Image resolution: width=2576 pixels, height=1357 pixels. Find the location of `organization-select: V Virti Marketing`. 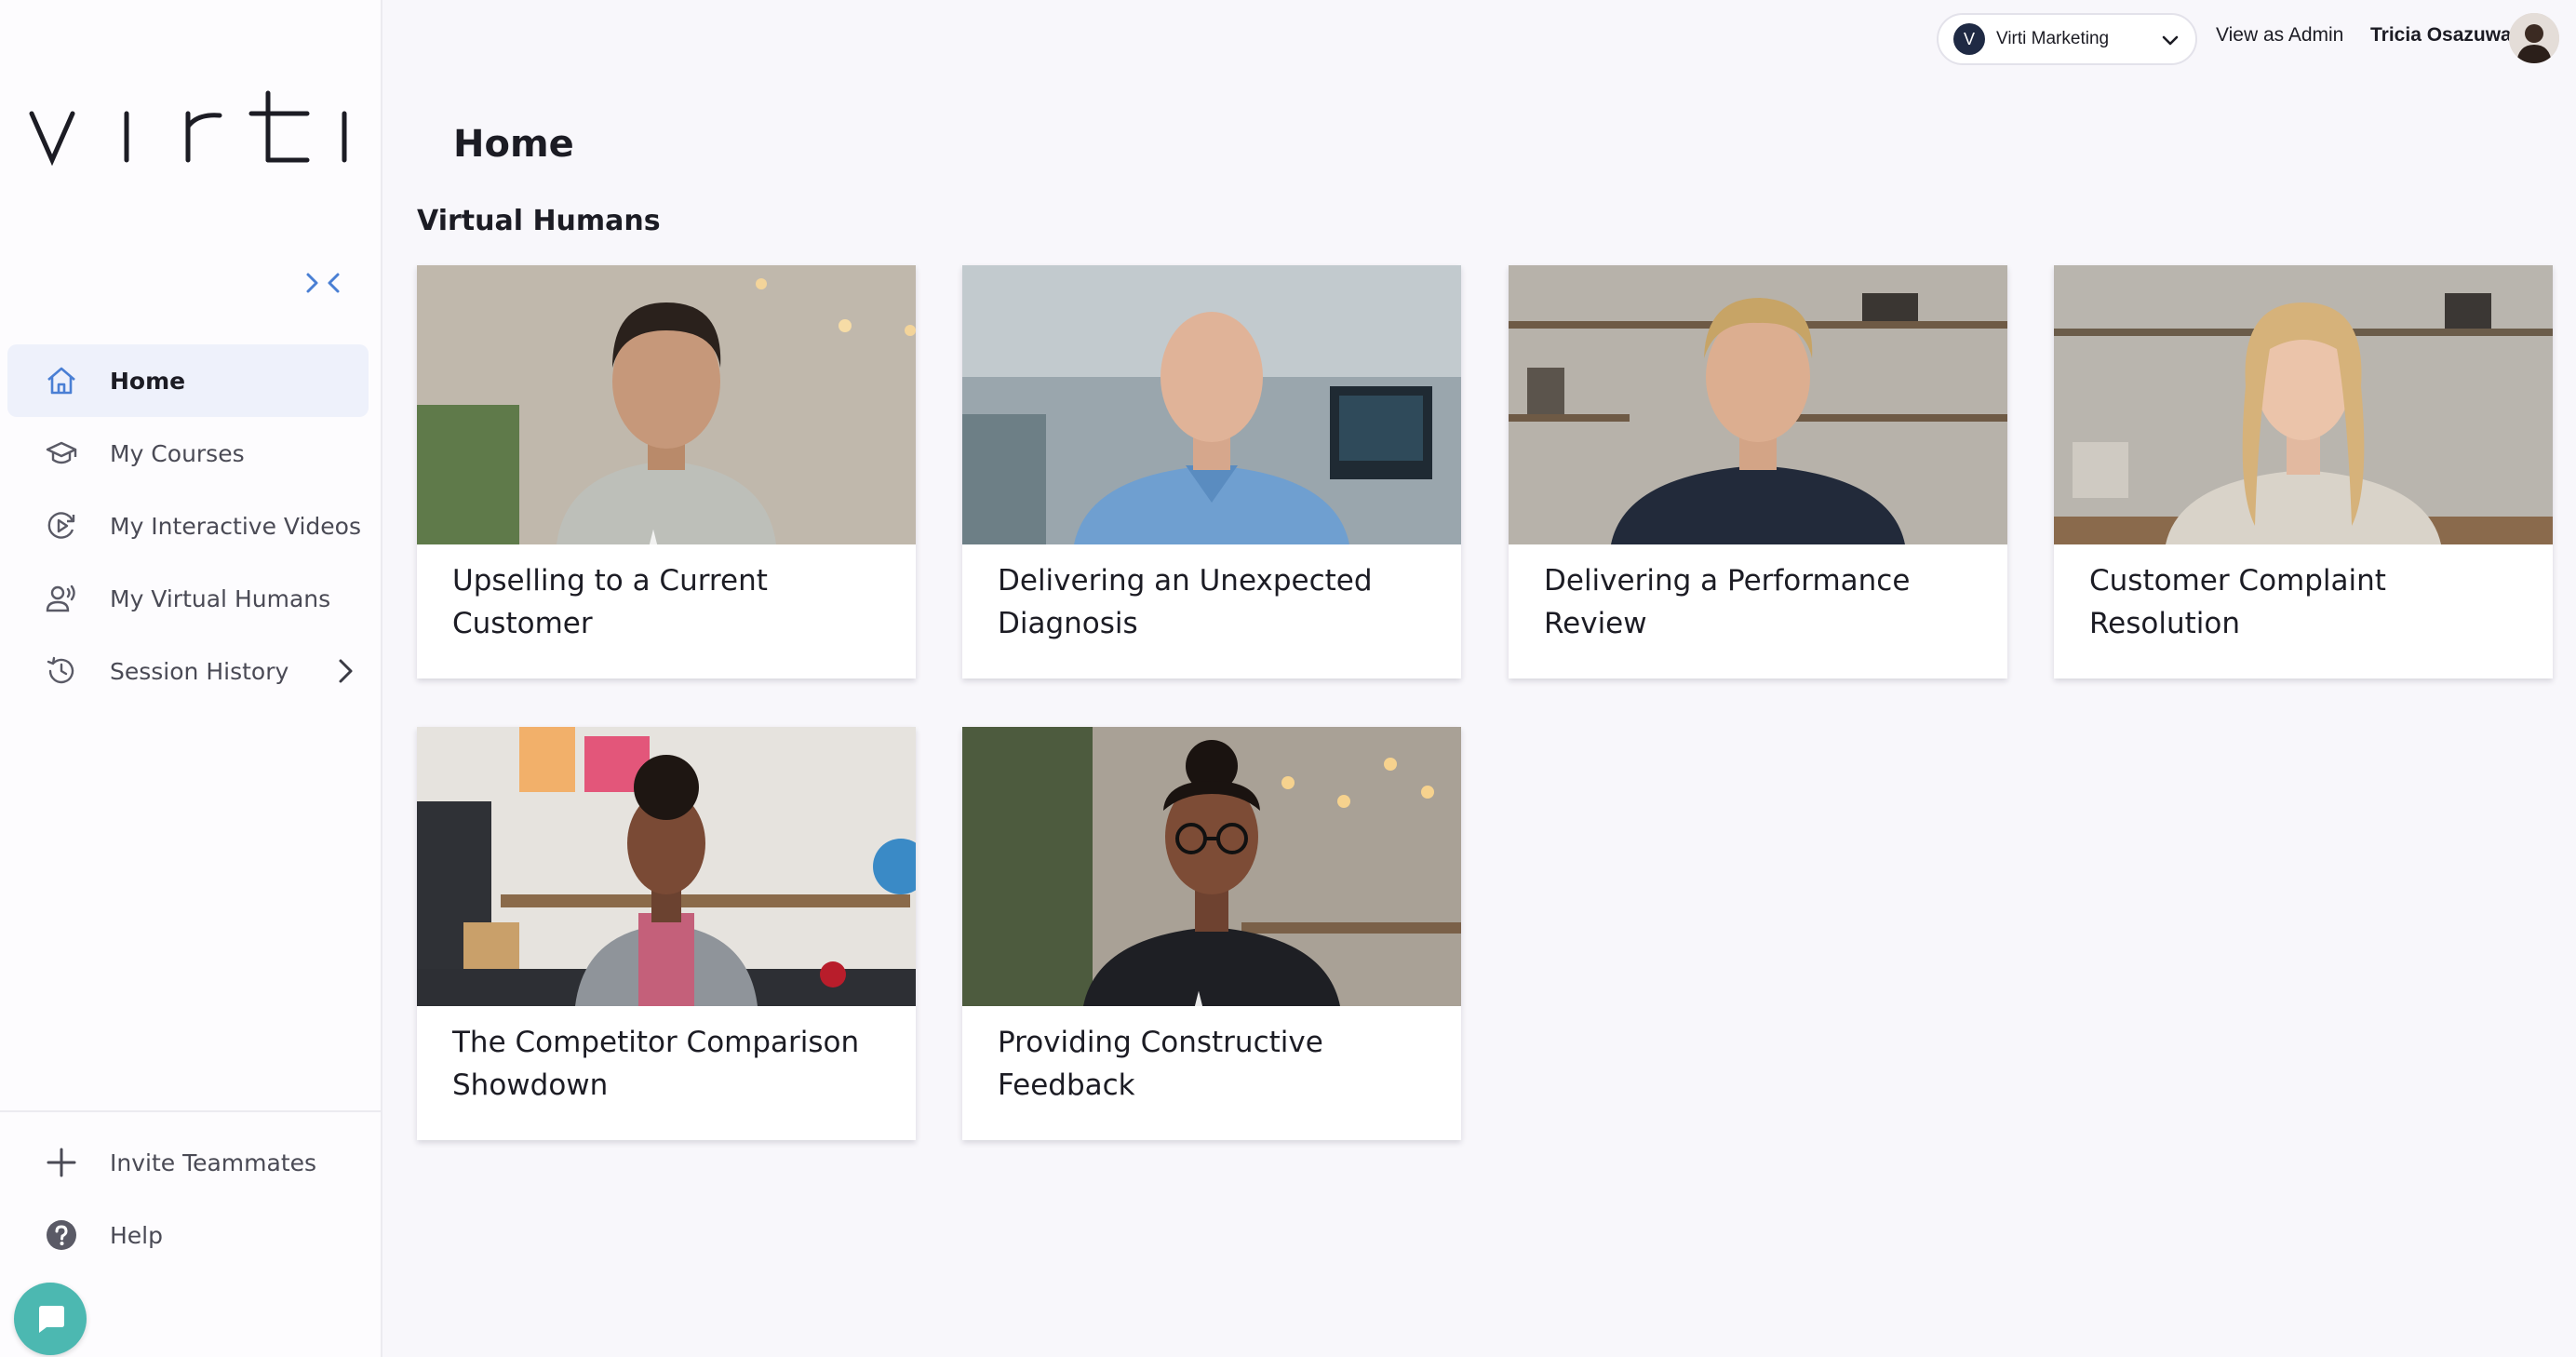

organization-select: V Virti Marketing is located at coordinates (2067, 39).